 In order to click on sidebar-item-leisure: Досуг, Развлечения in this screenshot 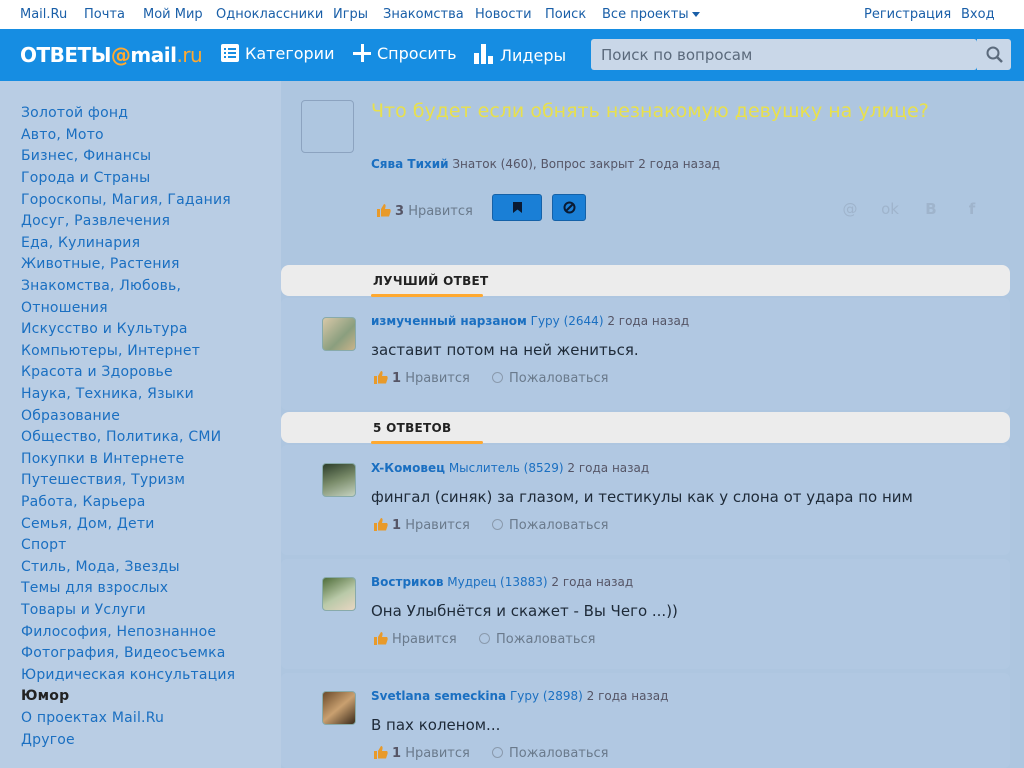, I will do `click(95, 221)`.